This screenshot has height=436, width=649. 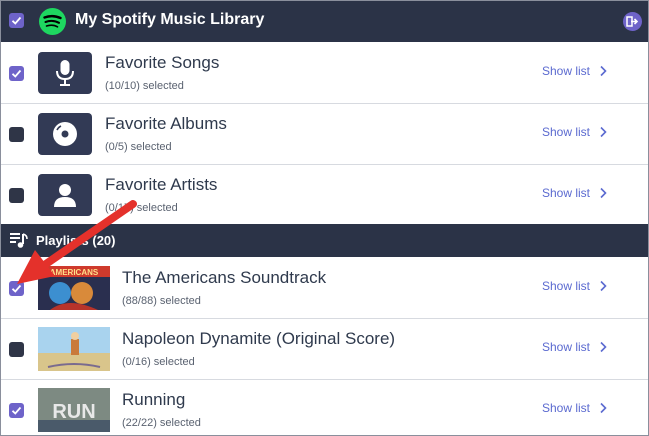 What do you see at coordinates (324, 240) in the screenshot?
I see `playlists-header: Playlists (20)` at bounding box center [324, 240].